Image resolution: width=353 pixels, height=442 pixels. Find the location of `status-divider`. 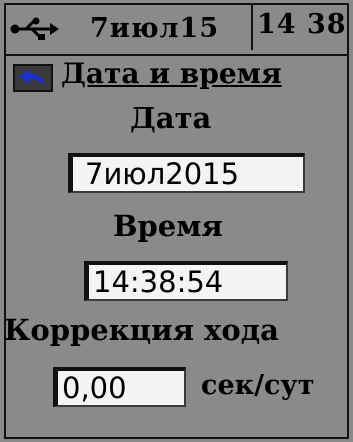

status-divider is located at coordinates (252, 27).